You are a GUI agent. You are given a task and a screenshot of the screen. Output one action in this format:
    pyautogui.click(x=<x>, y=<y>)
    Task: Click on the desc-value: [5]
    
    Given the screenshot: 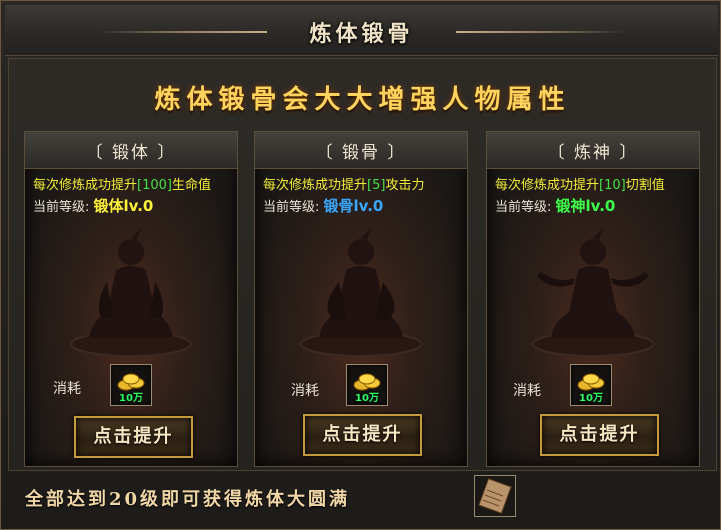 What is the action you would take?
    pyautogui.click(x=376, y=185)
    